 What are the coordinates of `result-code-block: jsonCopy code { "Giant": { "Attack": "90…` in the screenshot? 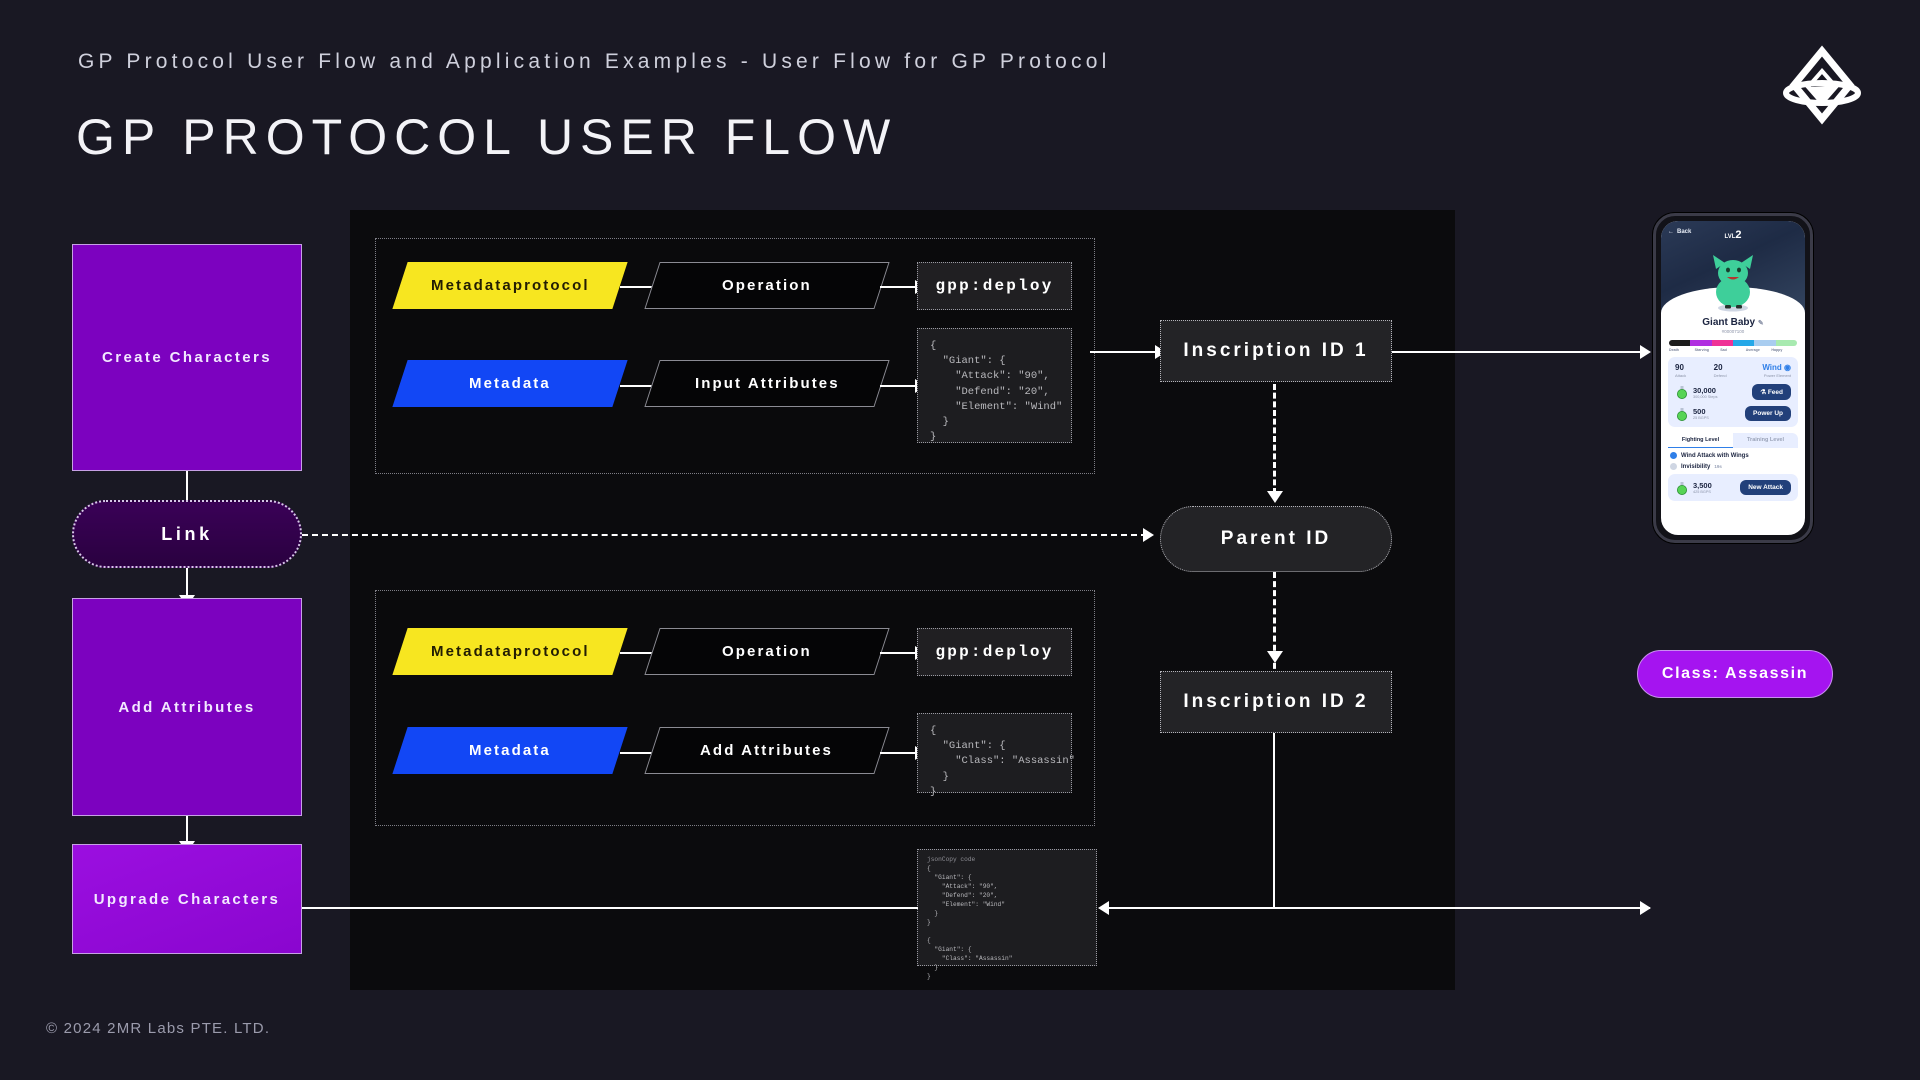 It's located at (1007, 914).